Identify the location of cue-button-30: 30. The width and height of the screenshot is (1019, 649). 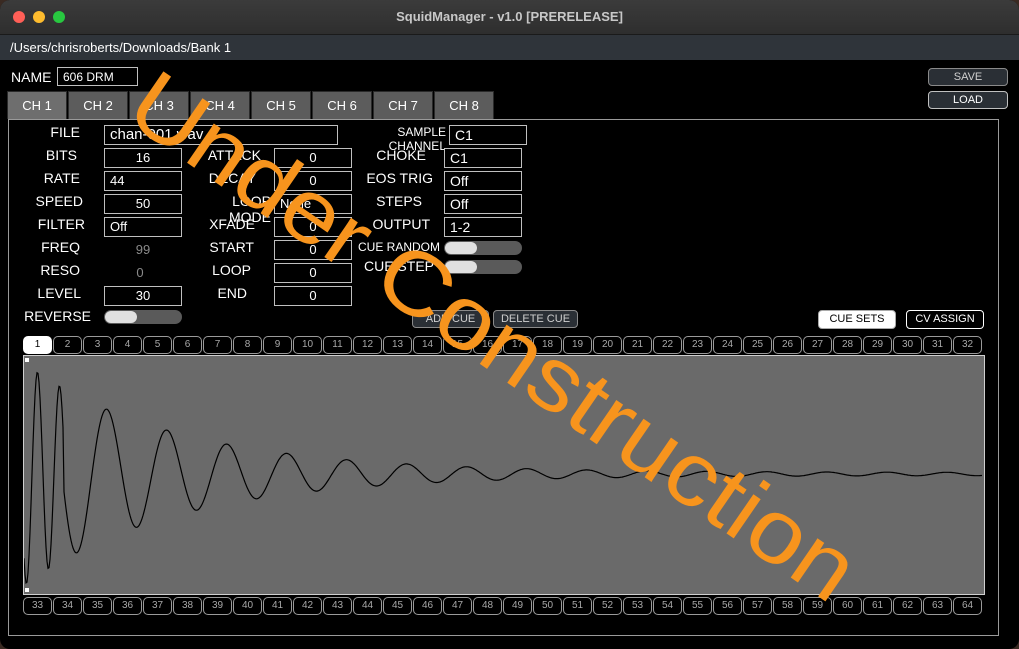
(907, 345).